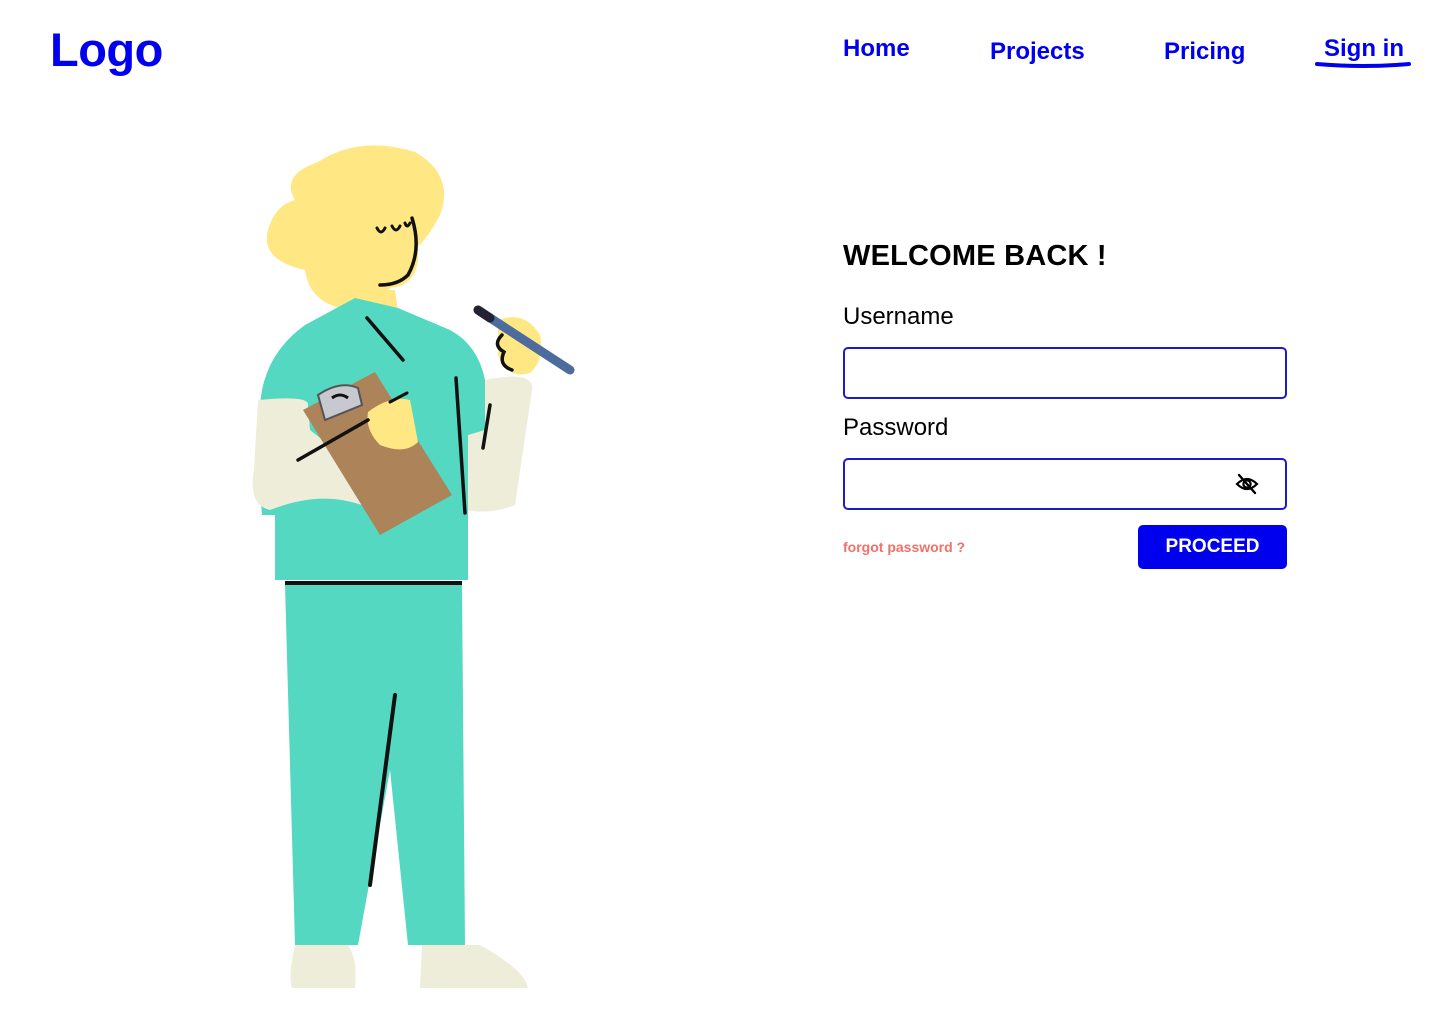 This screenshot has height=1024, width=1440. What do you see at coordinates (1049, 373) in the screenshot?
I see `username-input` at bounding box center [1049, 373].